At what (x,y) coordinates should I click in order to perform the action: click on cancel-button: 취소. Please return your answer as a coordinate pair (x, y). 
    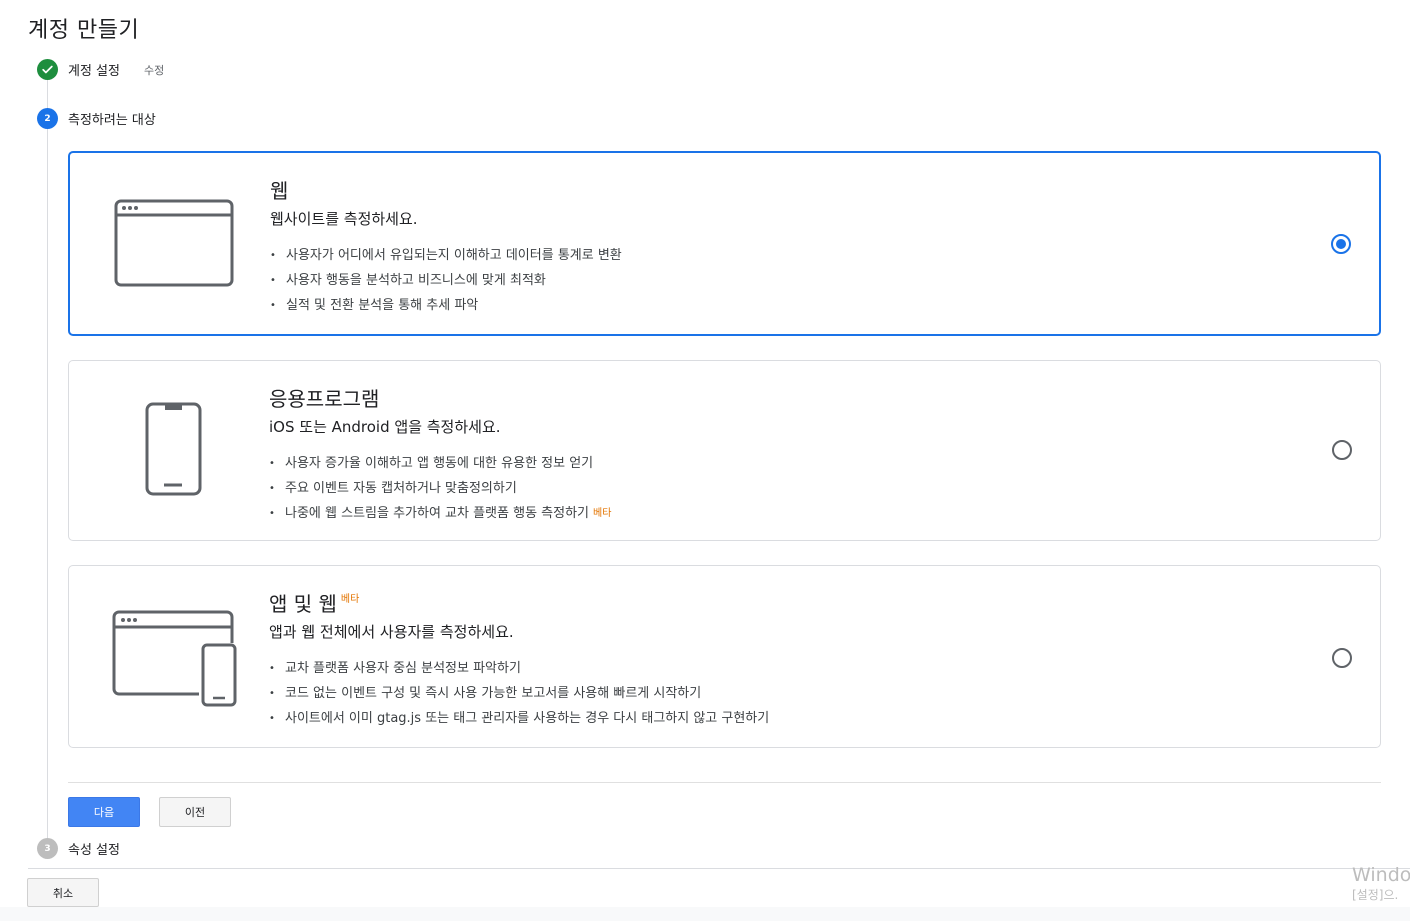
    Looking at the image, I should click on (63, 892).